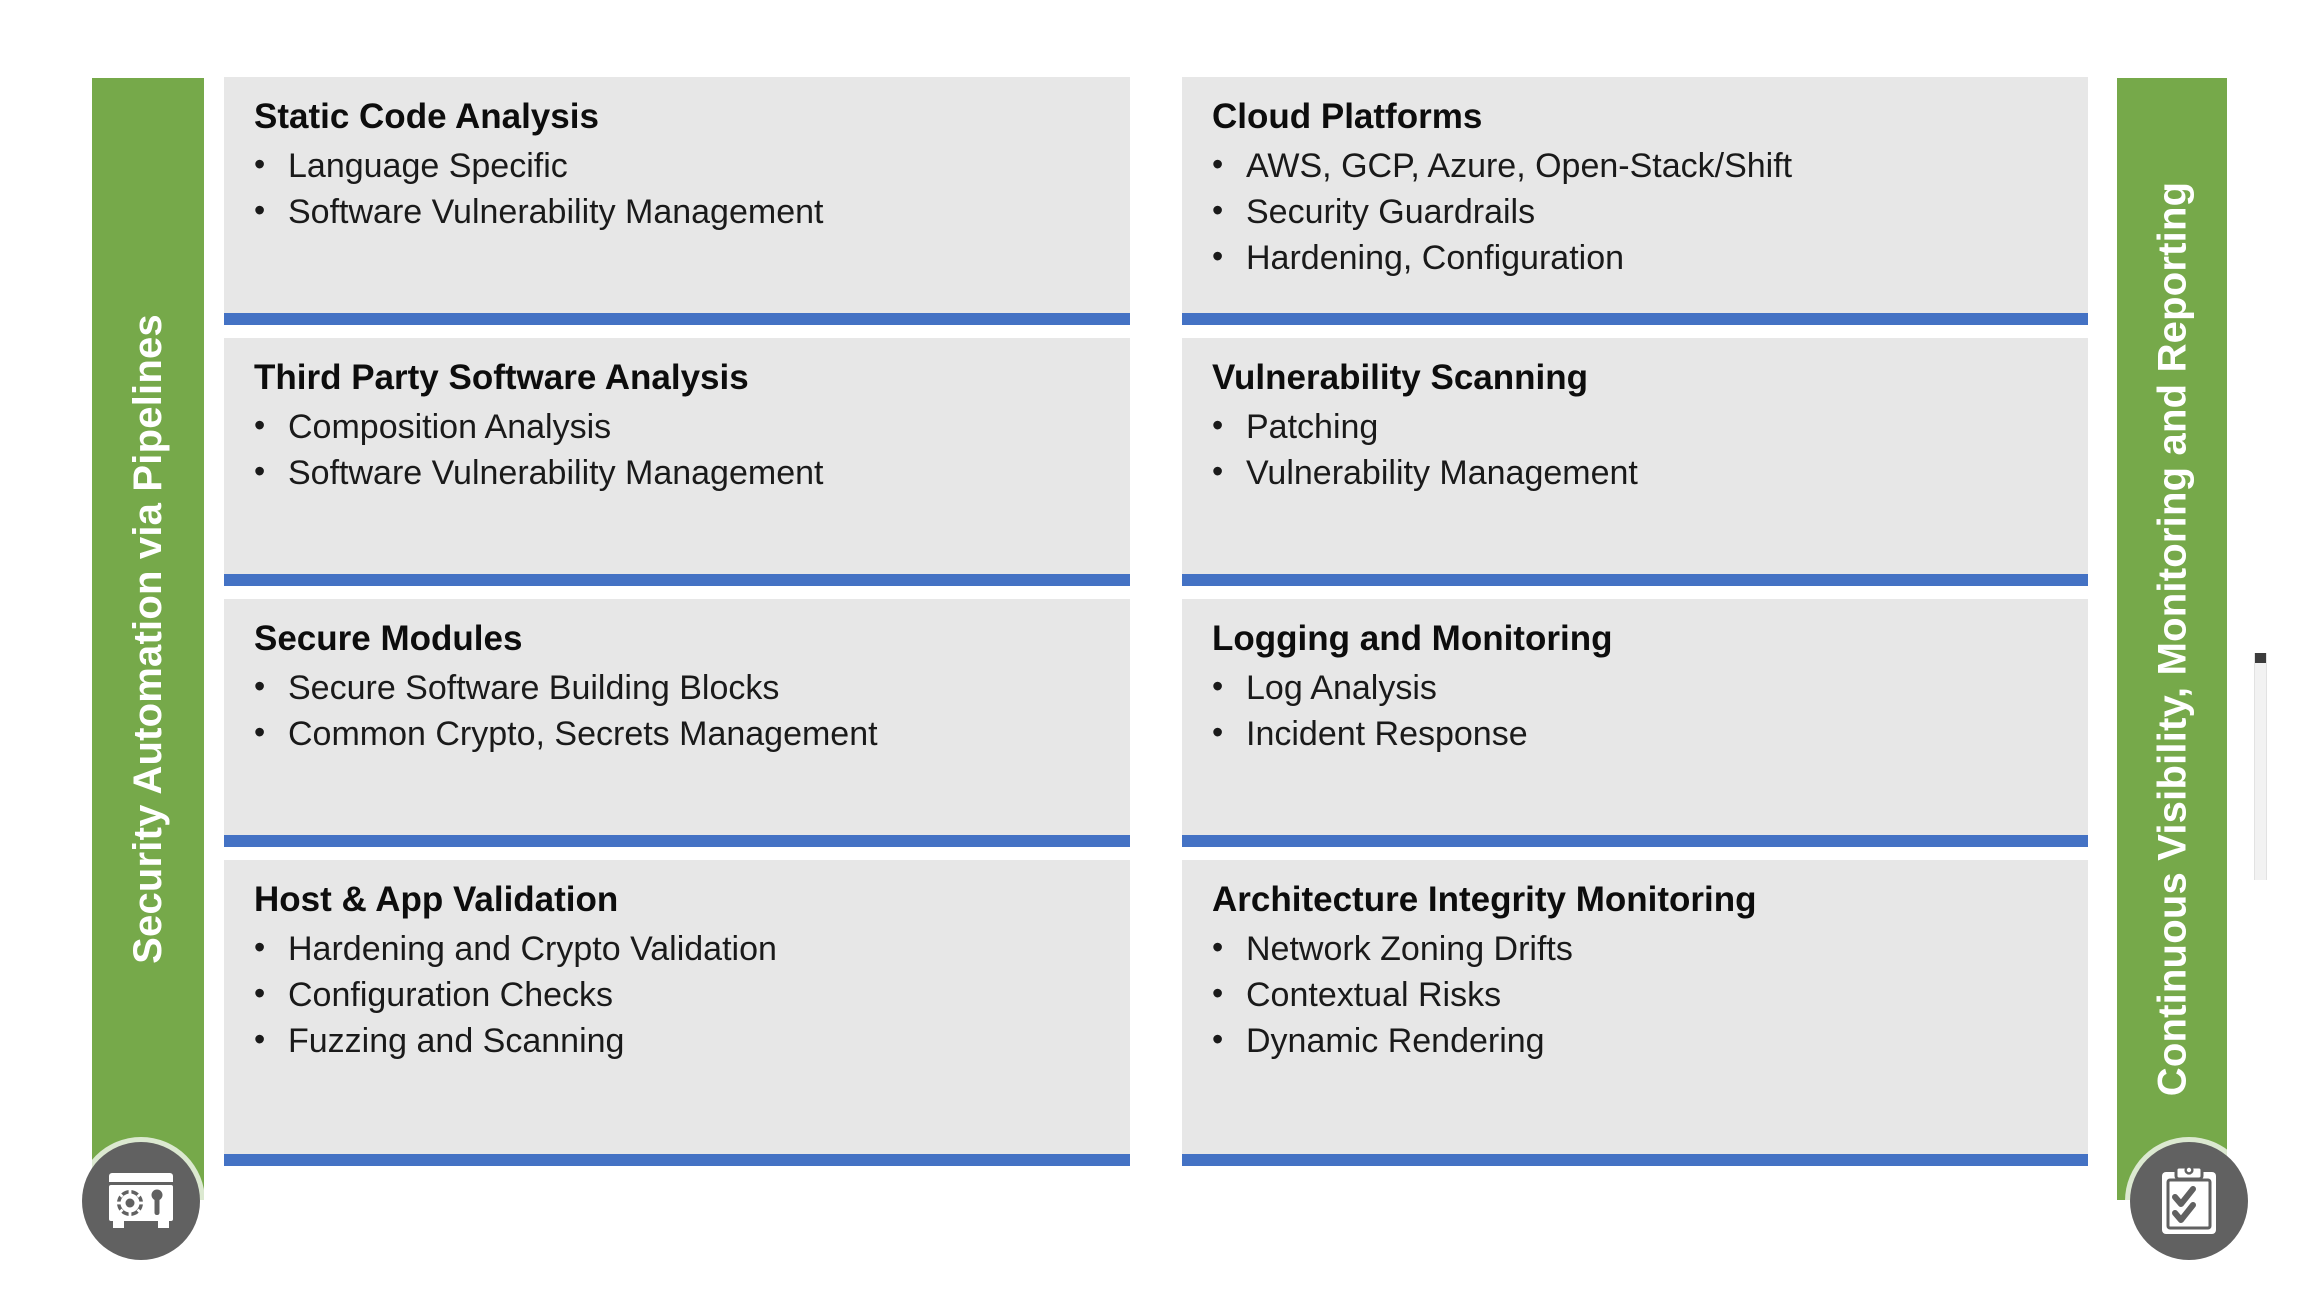  I want to click on safe-vault-icon, so click(141, 1201).